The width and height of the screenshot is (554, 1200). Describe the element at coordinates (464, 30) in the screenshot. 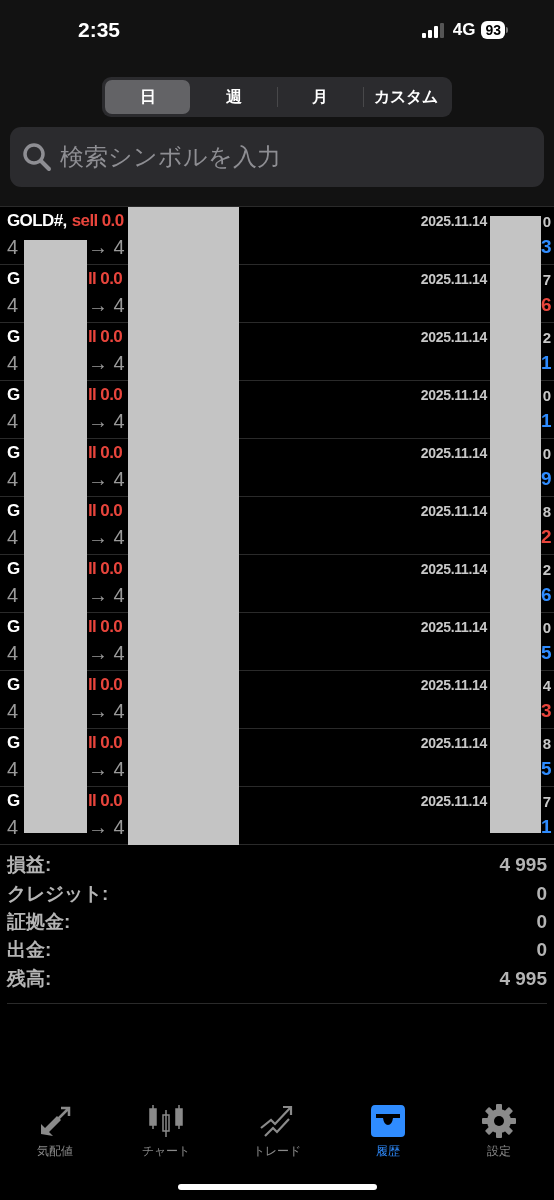

I see `network-label: 4G` at that location.